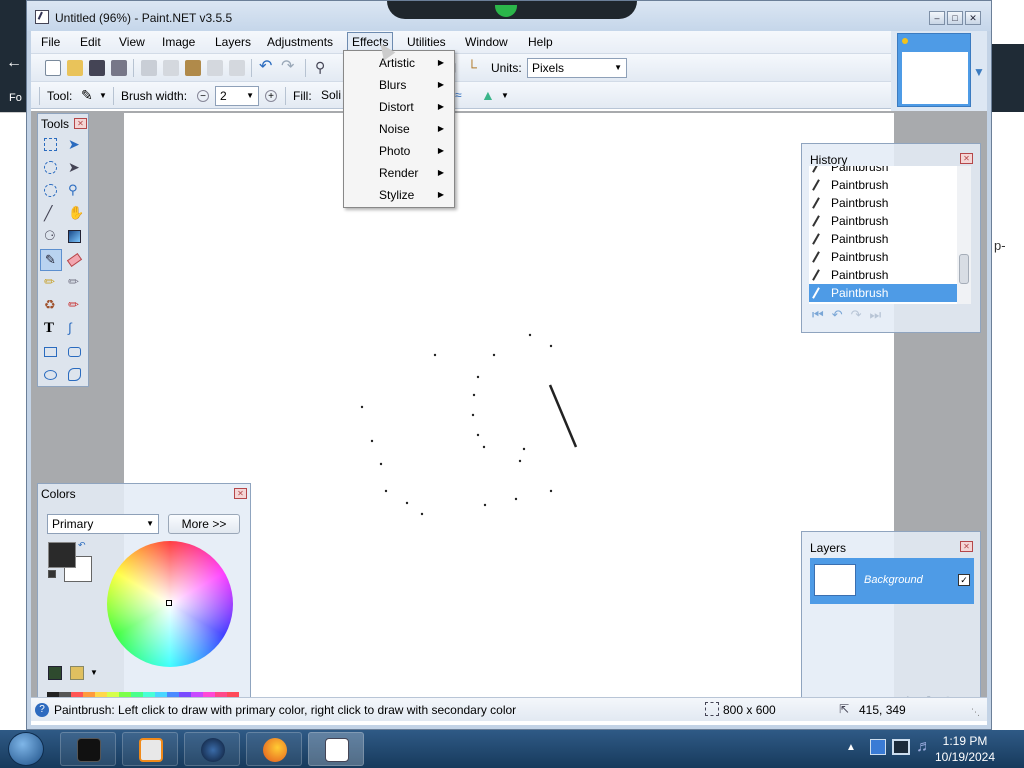 The width and height of the screenshot is (1024, 768). I want to click on taskbar-firefox, so click(274, 749).